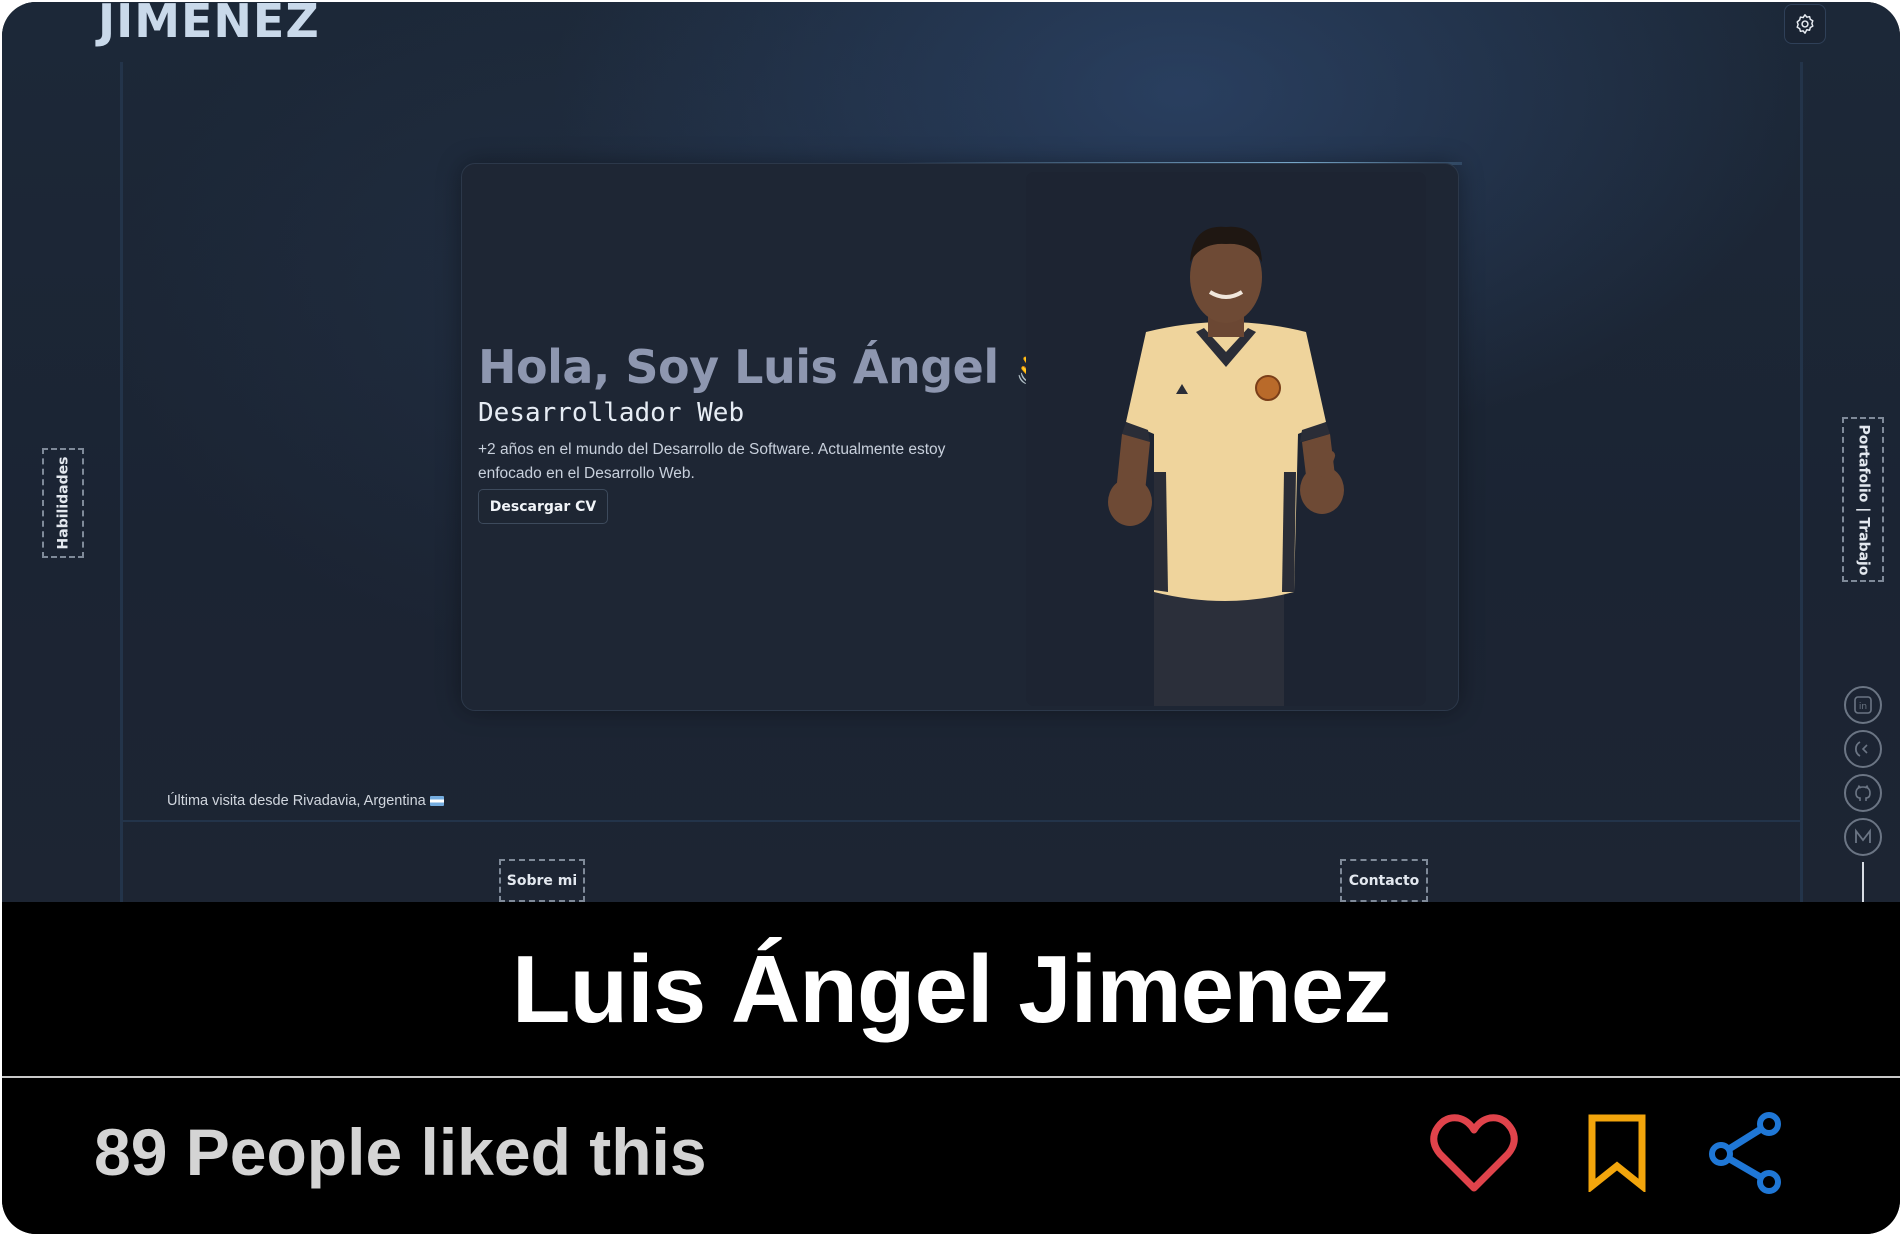 This screenshot has height=1237, width=1904. What do you see at coordinates (296, 801) in the screenshot?
I see `last-visit-text: Última visita desde Rivadavia, Argentina` at bounding box center [296, 801].